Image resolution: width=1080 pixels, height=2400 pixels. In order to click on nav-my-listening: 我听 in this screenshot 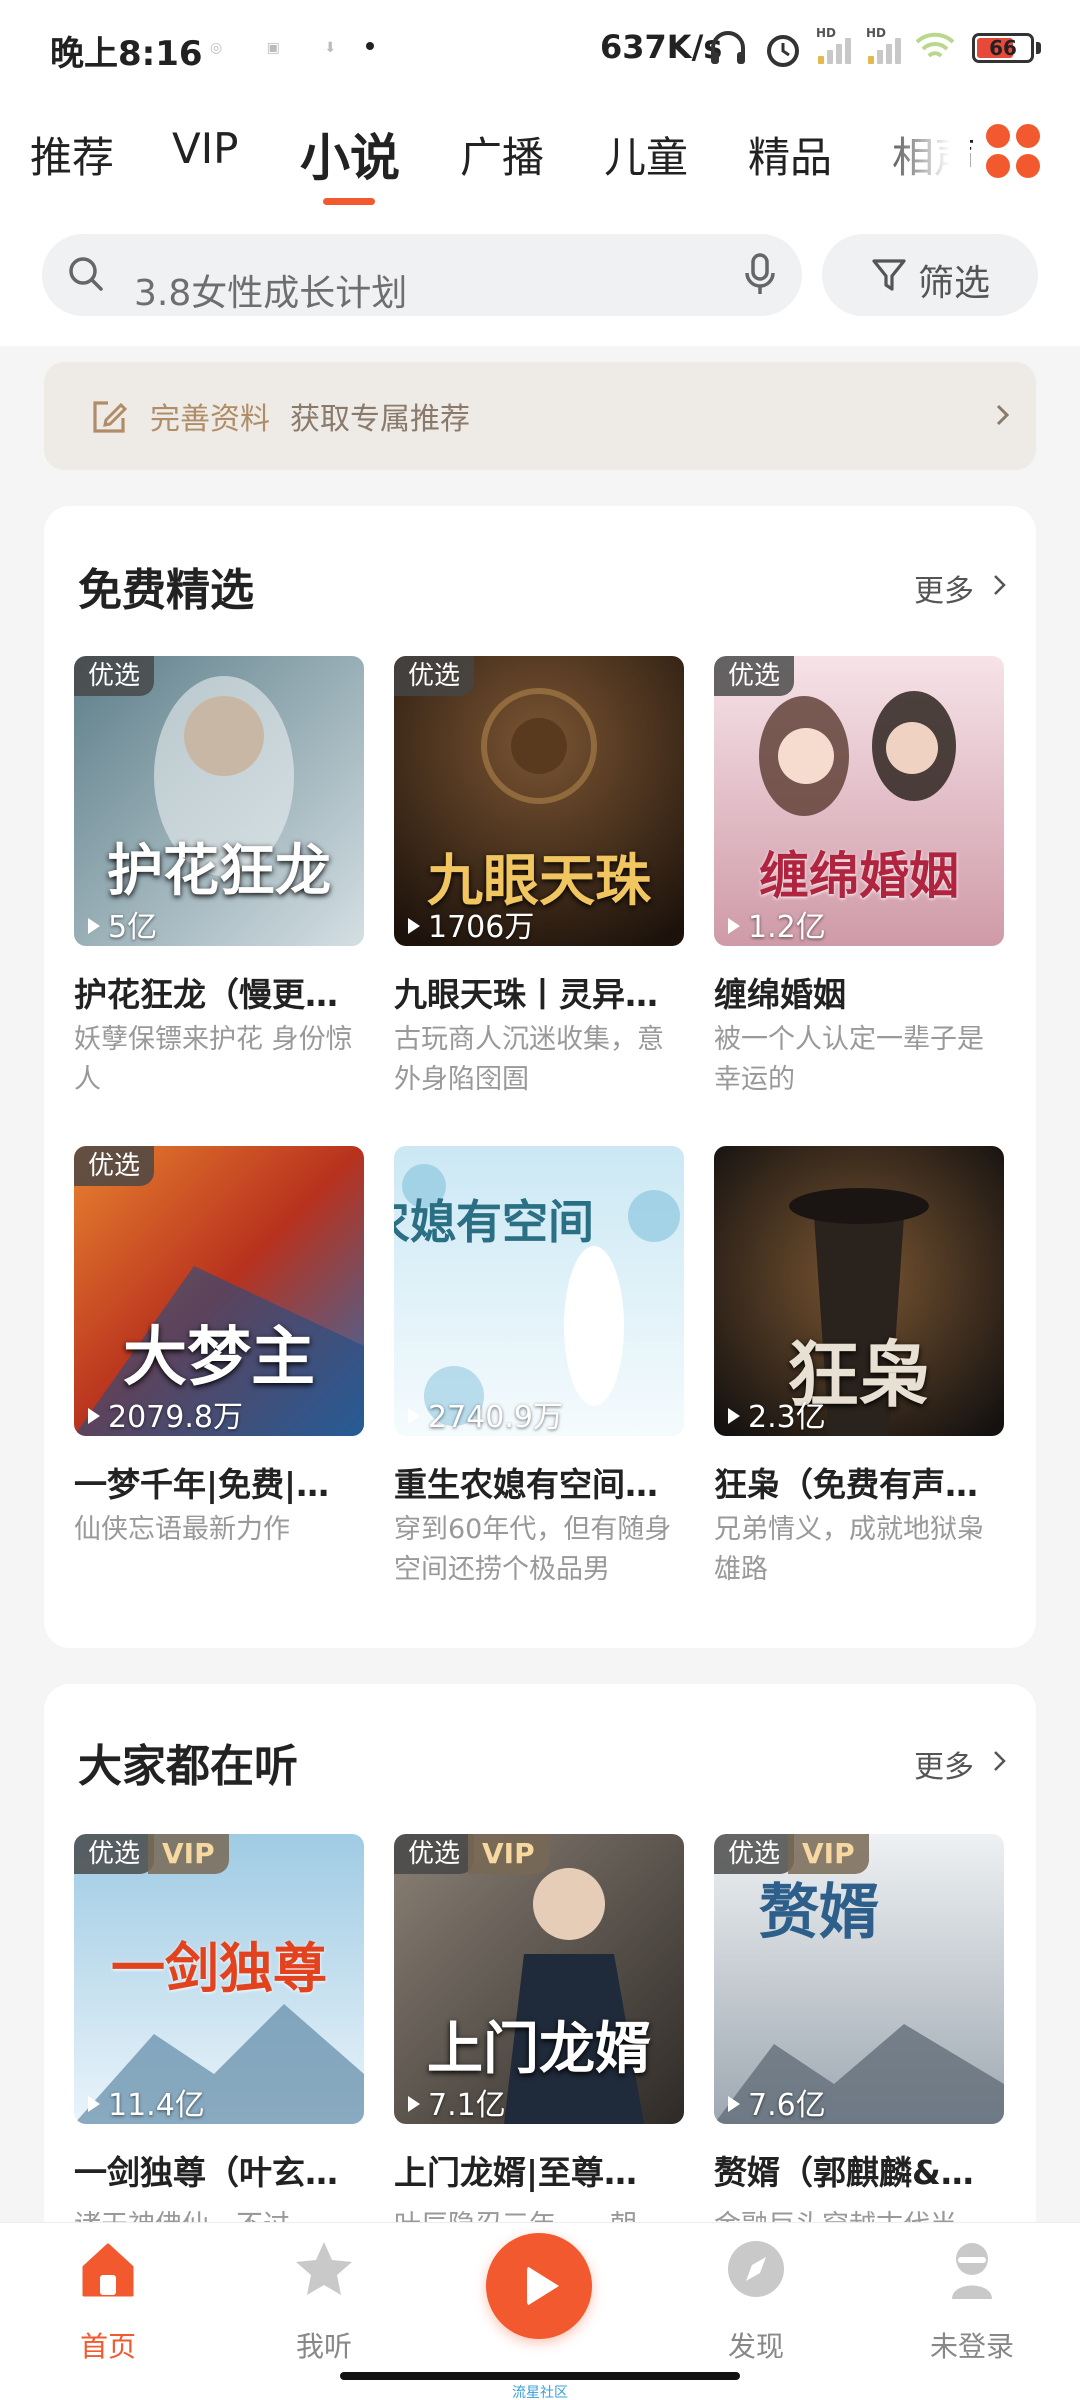, I will do `click(324, 2293)`.